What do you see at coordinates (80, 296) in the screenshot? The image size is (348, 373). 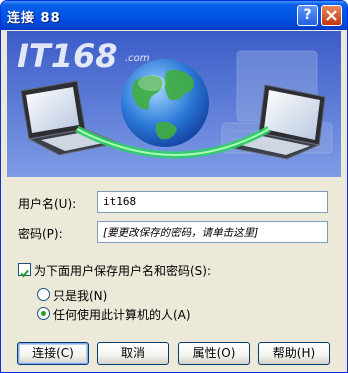 I see `radio-only-me-label: 只是我(N)` at bounding box center [80, 296].